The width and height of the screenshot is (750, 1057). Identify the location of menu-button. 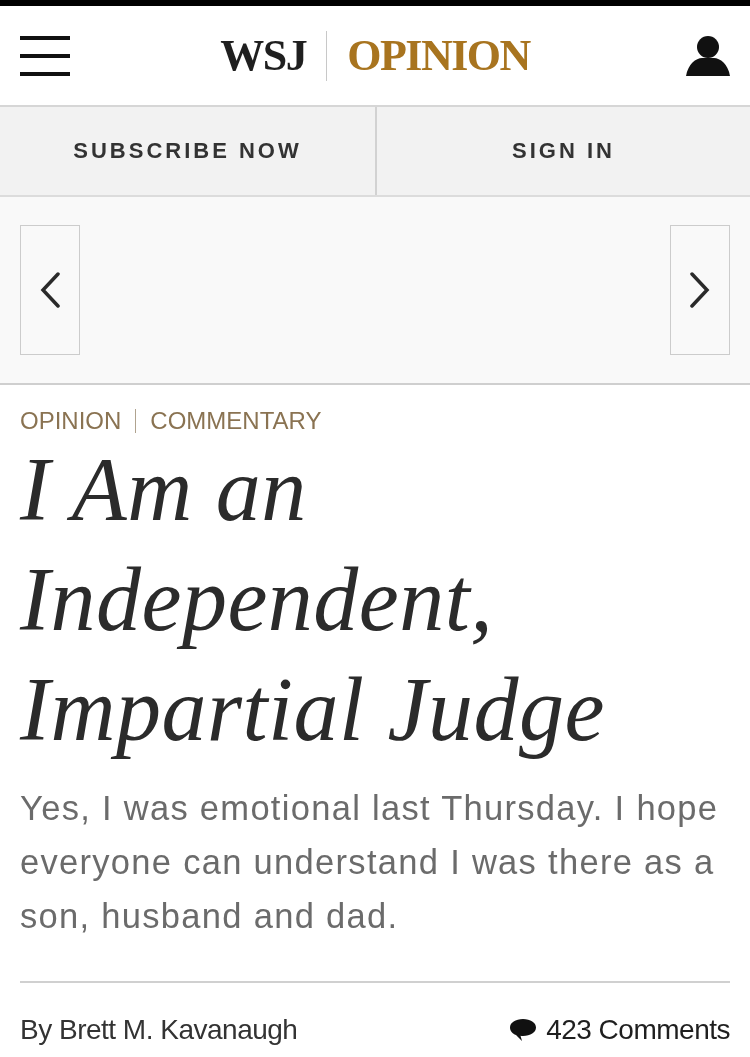
(45, 55).